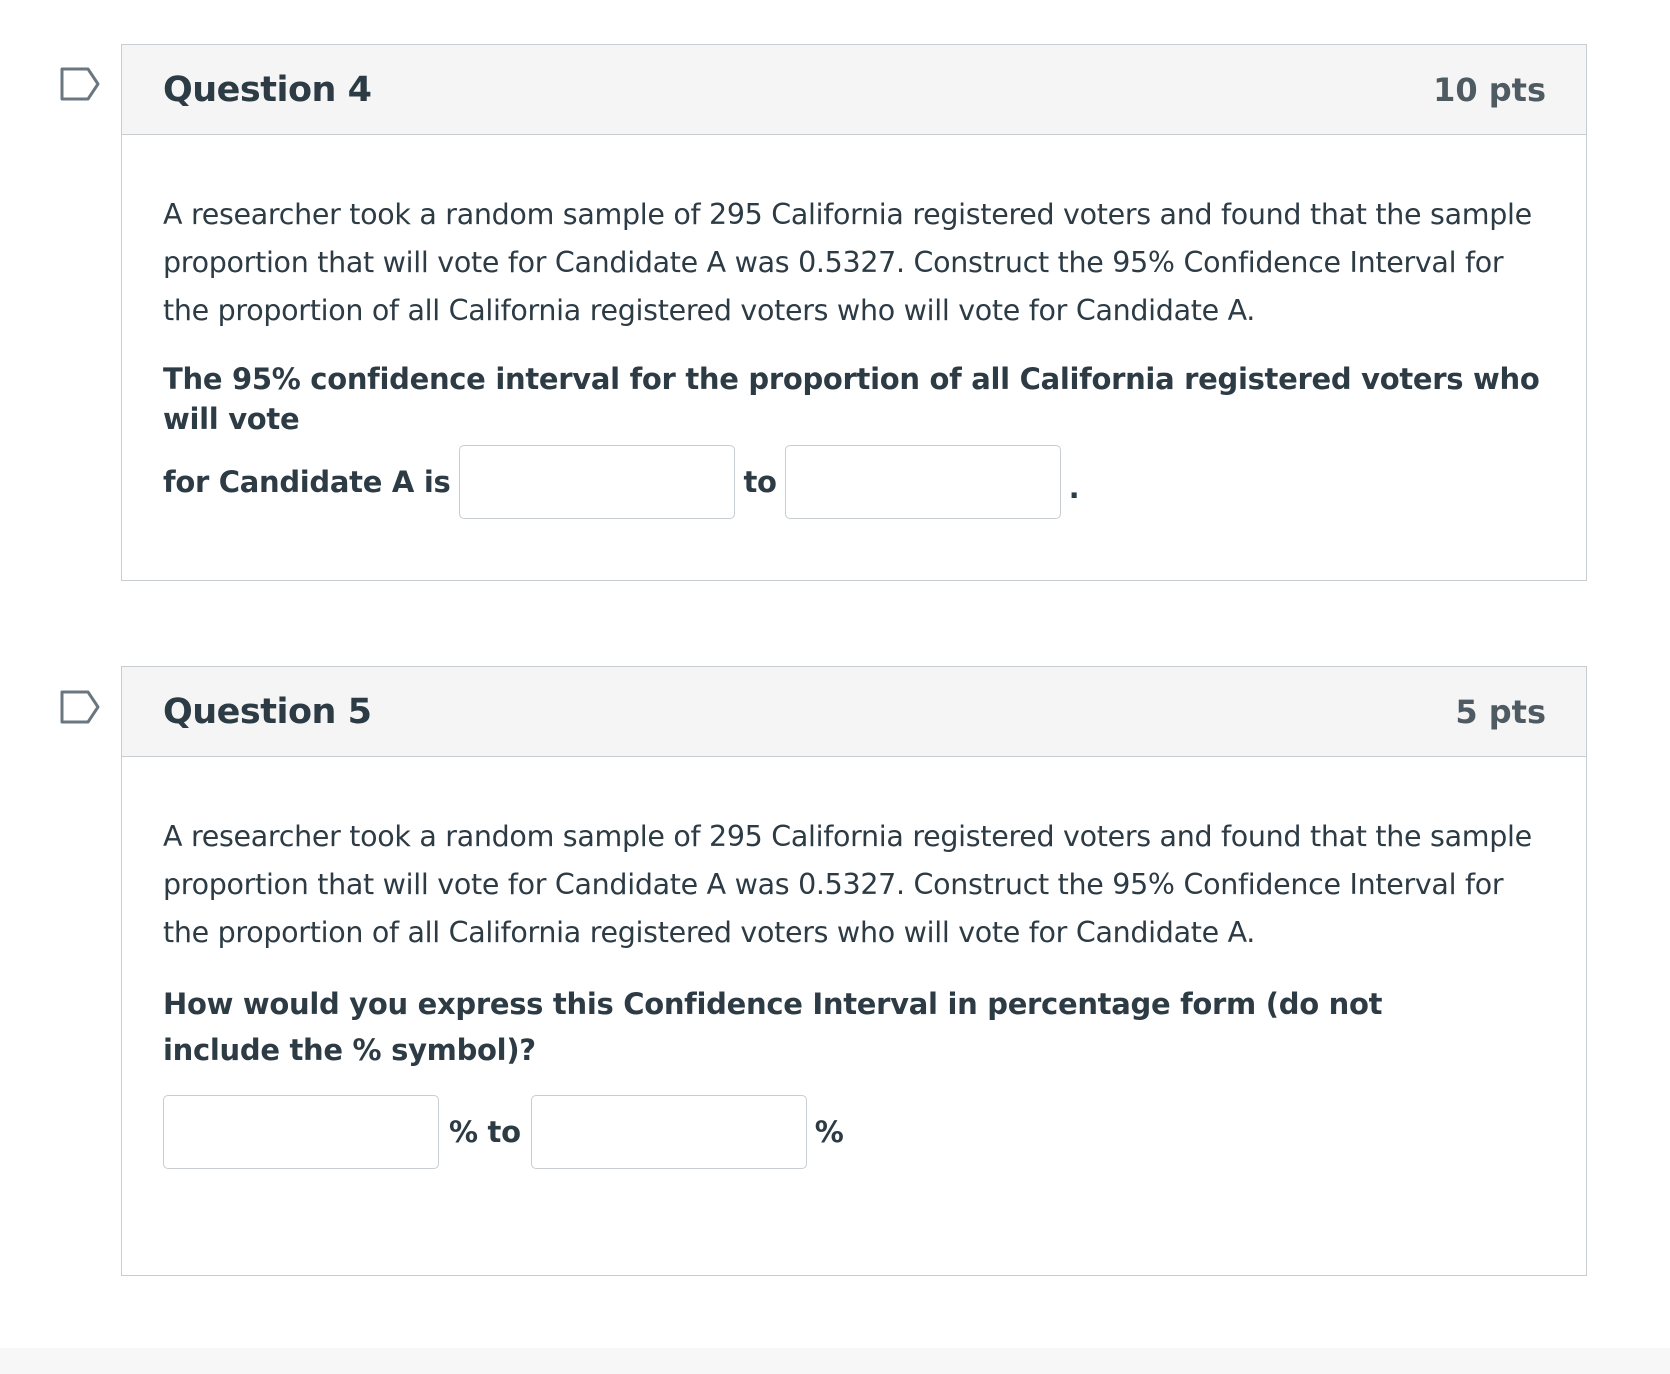 Image resolution: width=1670 pixels, height=1374 pixels. I want to click on answer-row: % to %, so click(854, 1132).